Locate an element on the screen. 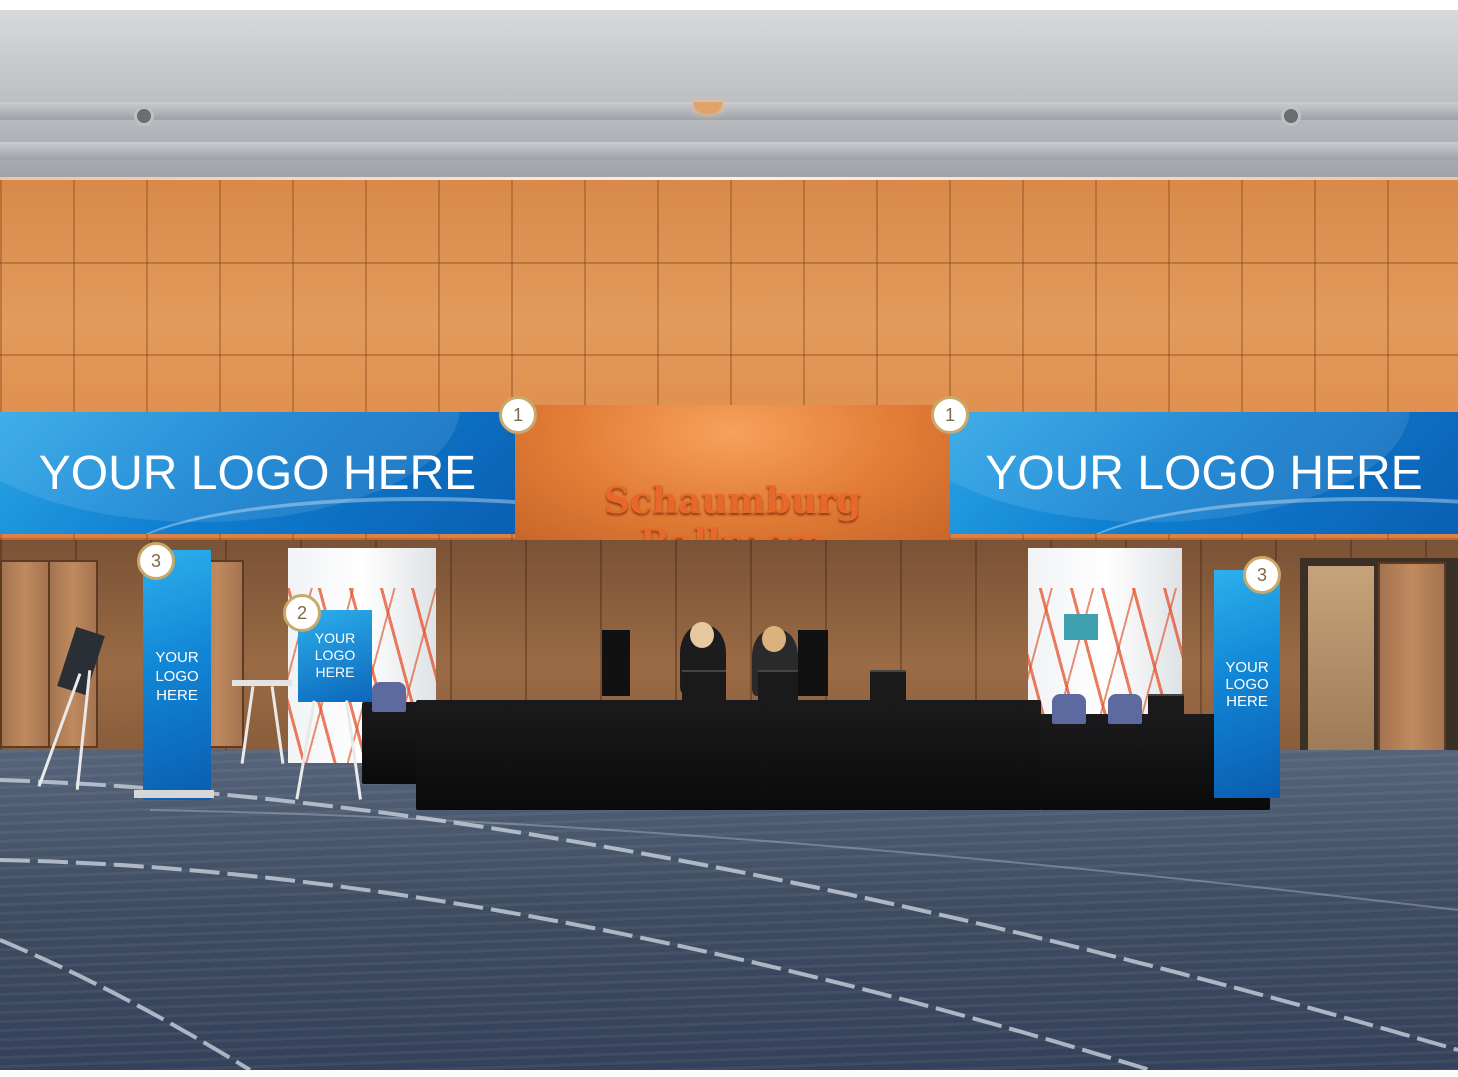 The image size is (1458, 1077). badge-1-left: 1 is located at coordinates (518, 415).